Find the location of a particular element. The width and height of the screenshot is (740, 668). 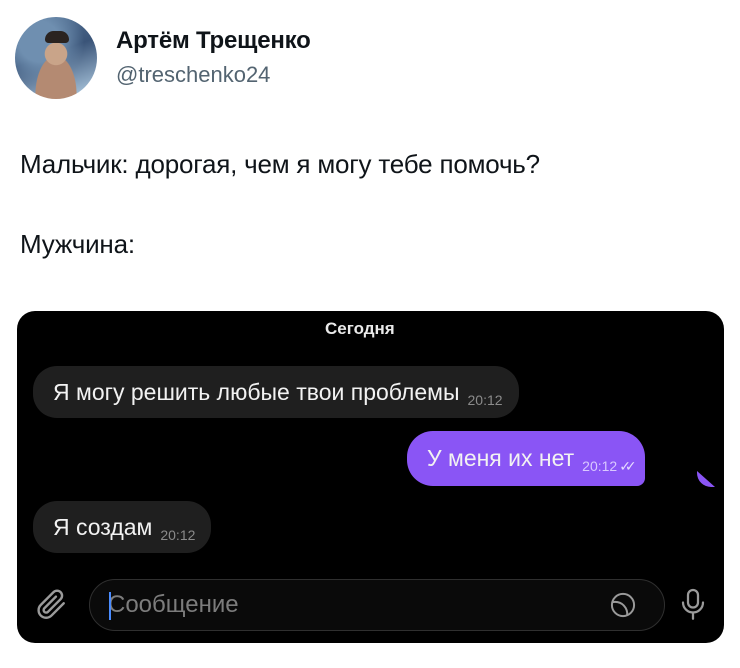

microphone-icon is located at coordinates (693, 605).